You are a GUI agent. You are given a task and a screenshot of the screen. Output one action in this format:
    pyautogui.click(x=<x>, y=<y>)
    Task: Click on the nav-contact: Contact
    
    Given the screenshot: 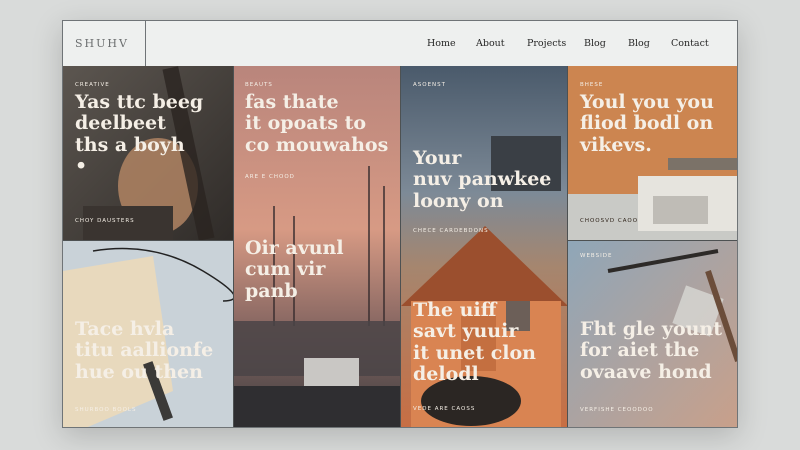 What is the action you would take?
    pyautogui.click(x=690, y=43)
    